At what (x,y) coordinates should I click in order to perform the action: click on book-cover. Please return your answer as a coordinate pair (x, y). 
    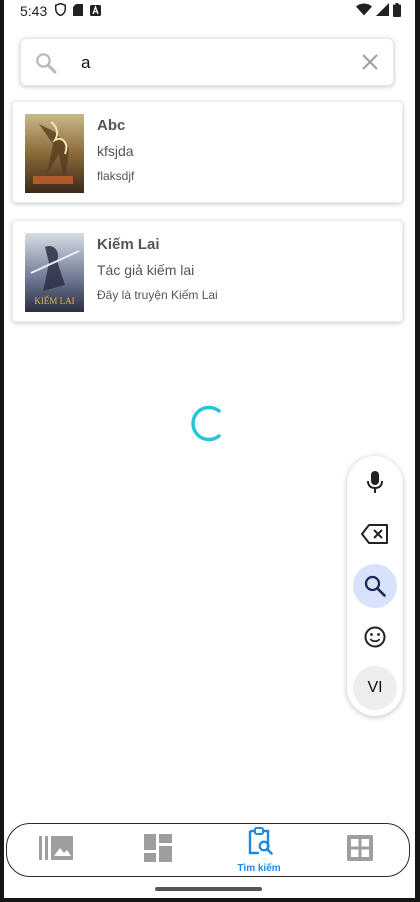
    Looking at the image, I should click on (54, 153).